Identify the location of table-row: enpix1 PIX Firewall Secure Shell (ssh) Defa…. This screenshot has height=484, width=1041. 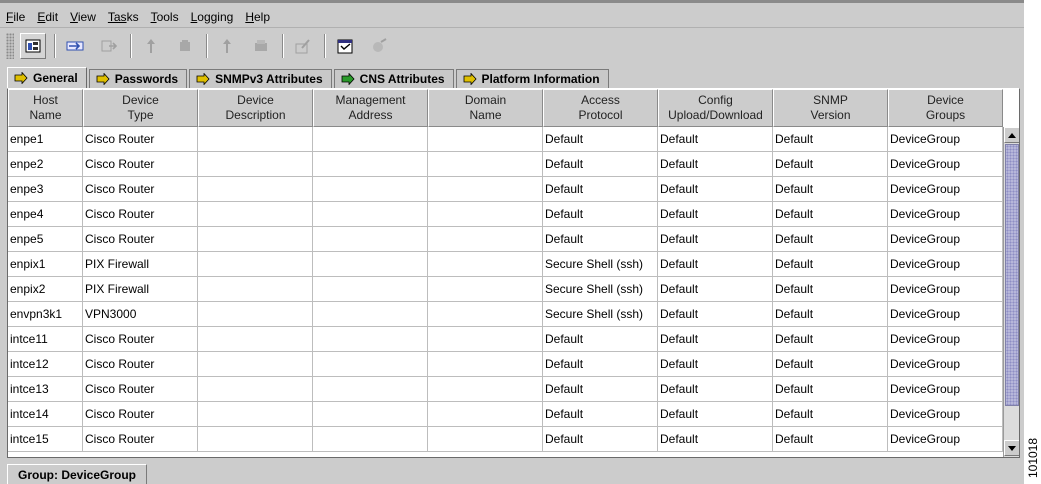
(505, 264).